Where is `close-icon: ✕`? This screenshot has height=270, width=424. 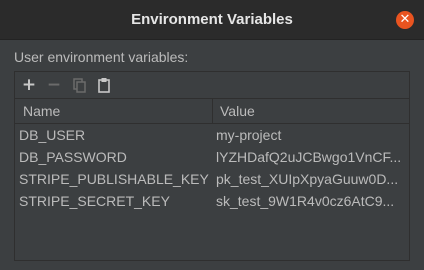 close-icon: ✕ is located at coordinates (405, 20).